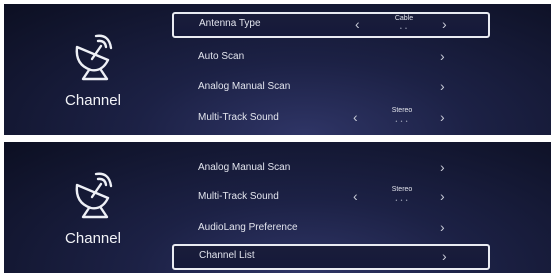 This screenshot has width=555, height=277. What do you see at coordinates (230, 23) in the screenshot?
I see `menu-item-label: Antenna Type` at bounding box center [230, 23].